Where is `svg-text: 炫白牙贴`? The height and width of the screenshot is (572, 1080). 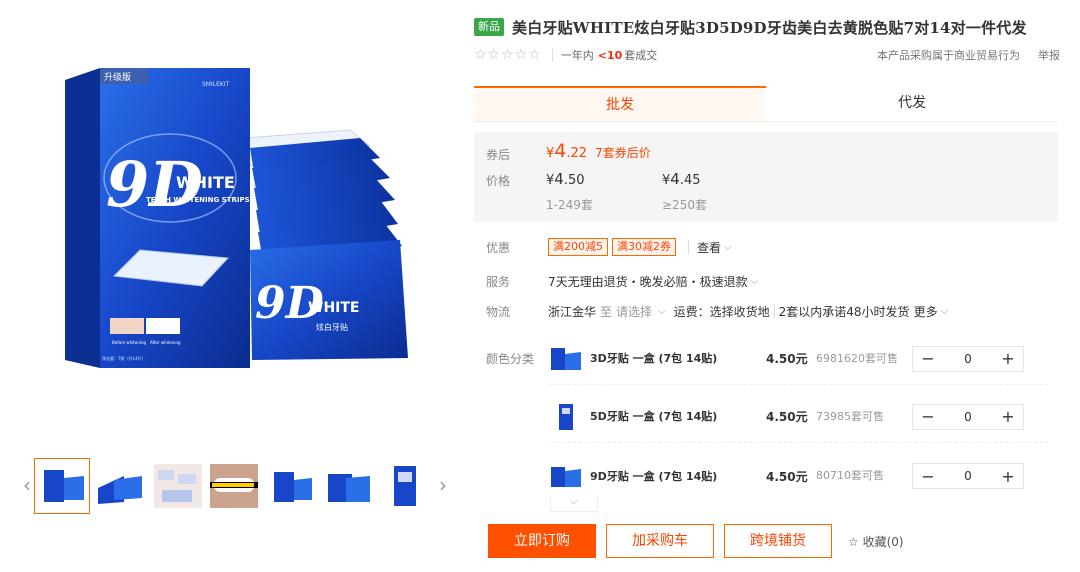
svg-text: 炫白牙贴 is located at coordinates (332, 327).